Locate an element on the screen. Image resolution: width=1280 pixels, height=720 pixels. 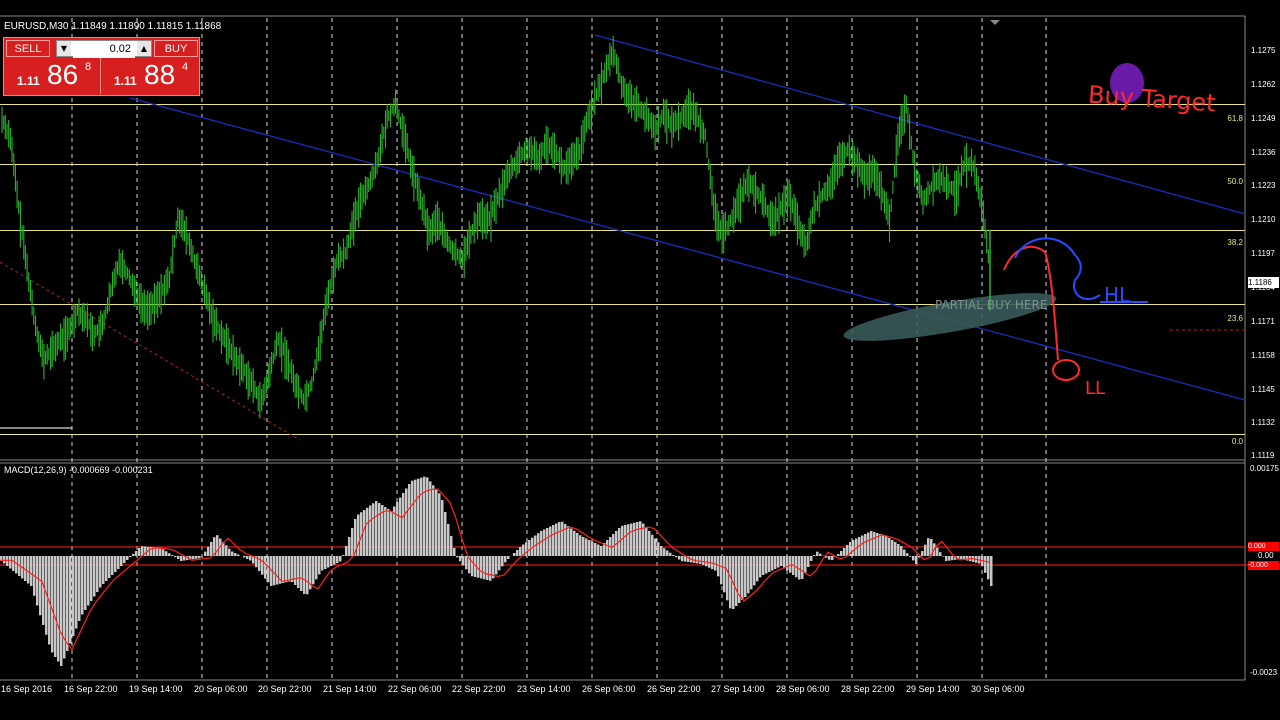
time-tick: 21 Sep 14:00 is located at coordinates (350, 689).